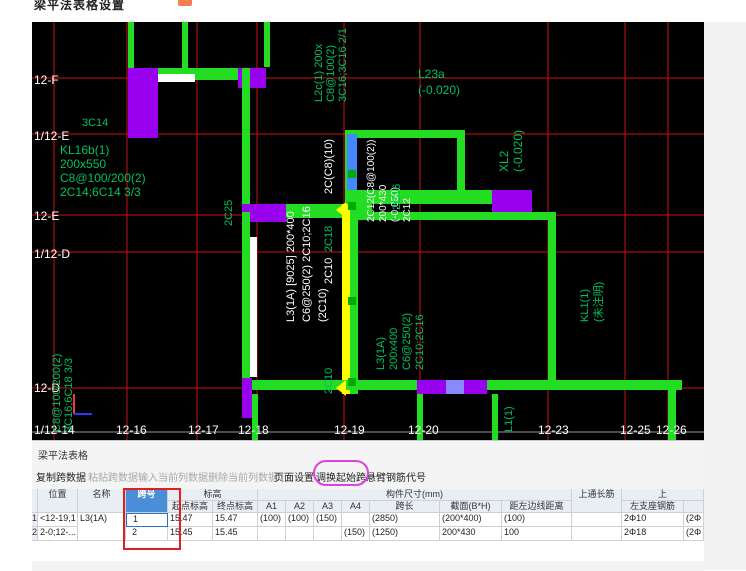  Describe the element at coordinates (331, 73) in the screenshot. I see `l2c-text: C8@100(2)` at that location.